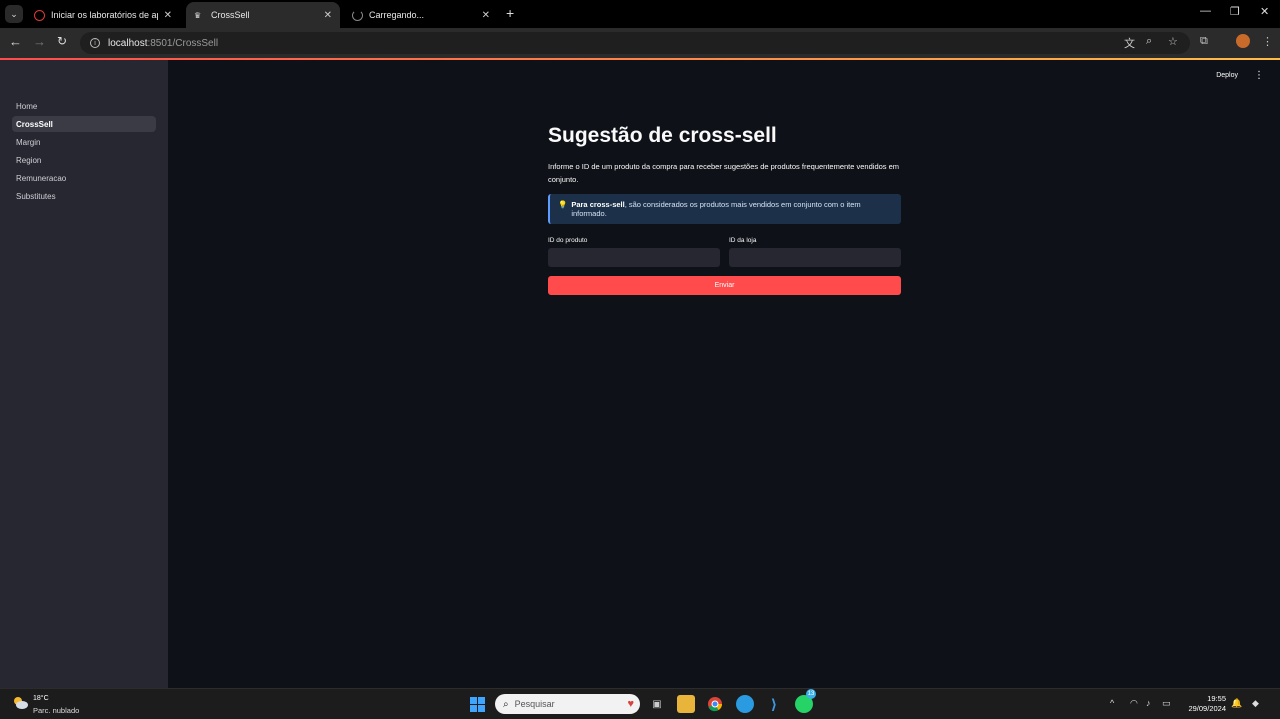  I want to click on spinner-red-icon, so click(39, 15).